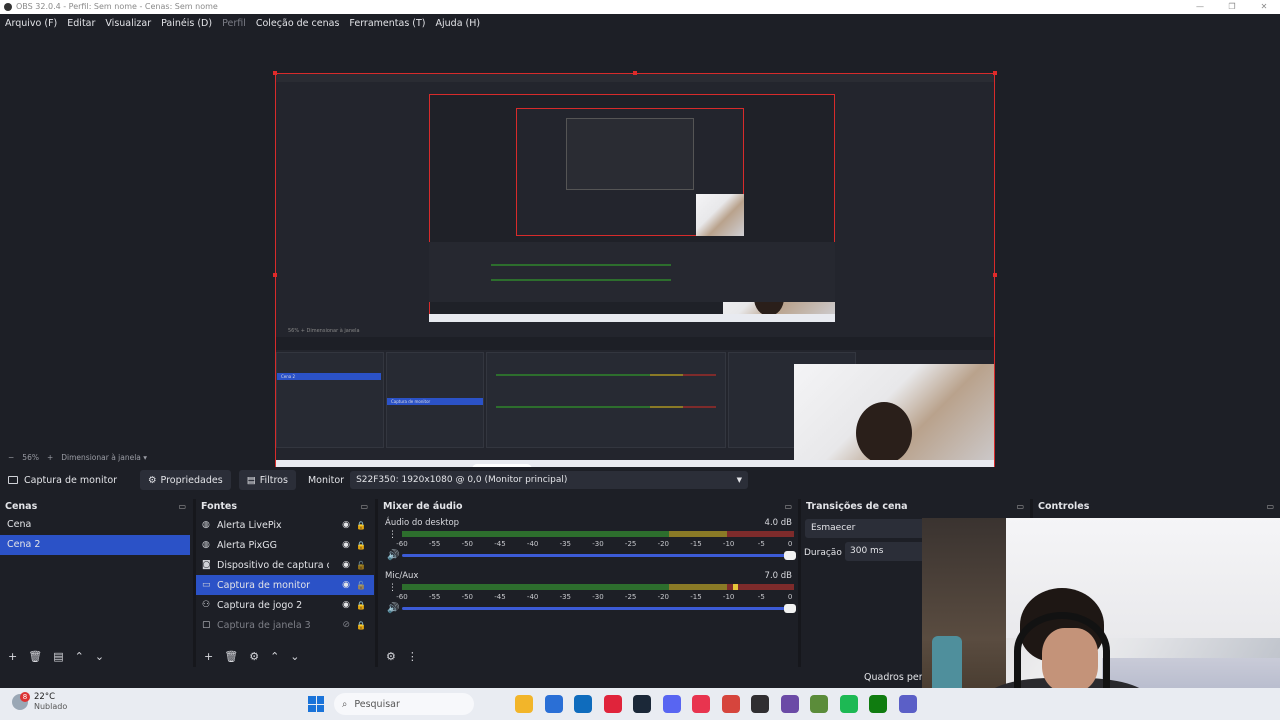  Describe the element at coordinates (285, 525) in the screenshot. I see `source-item: ◍ Alerta LivePix ◉ 🔒` at that location.